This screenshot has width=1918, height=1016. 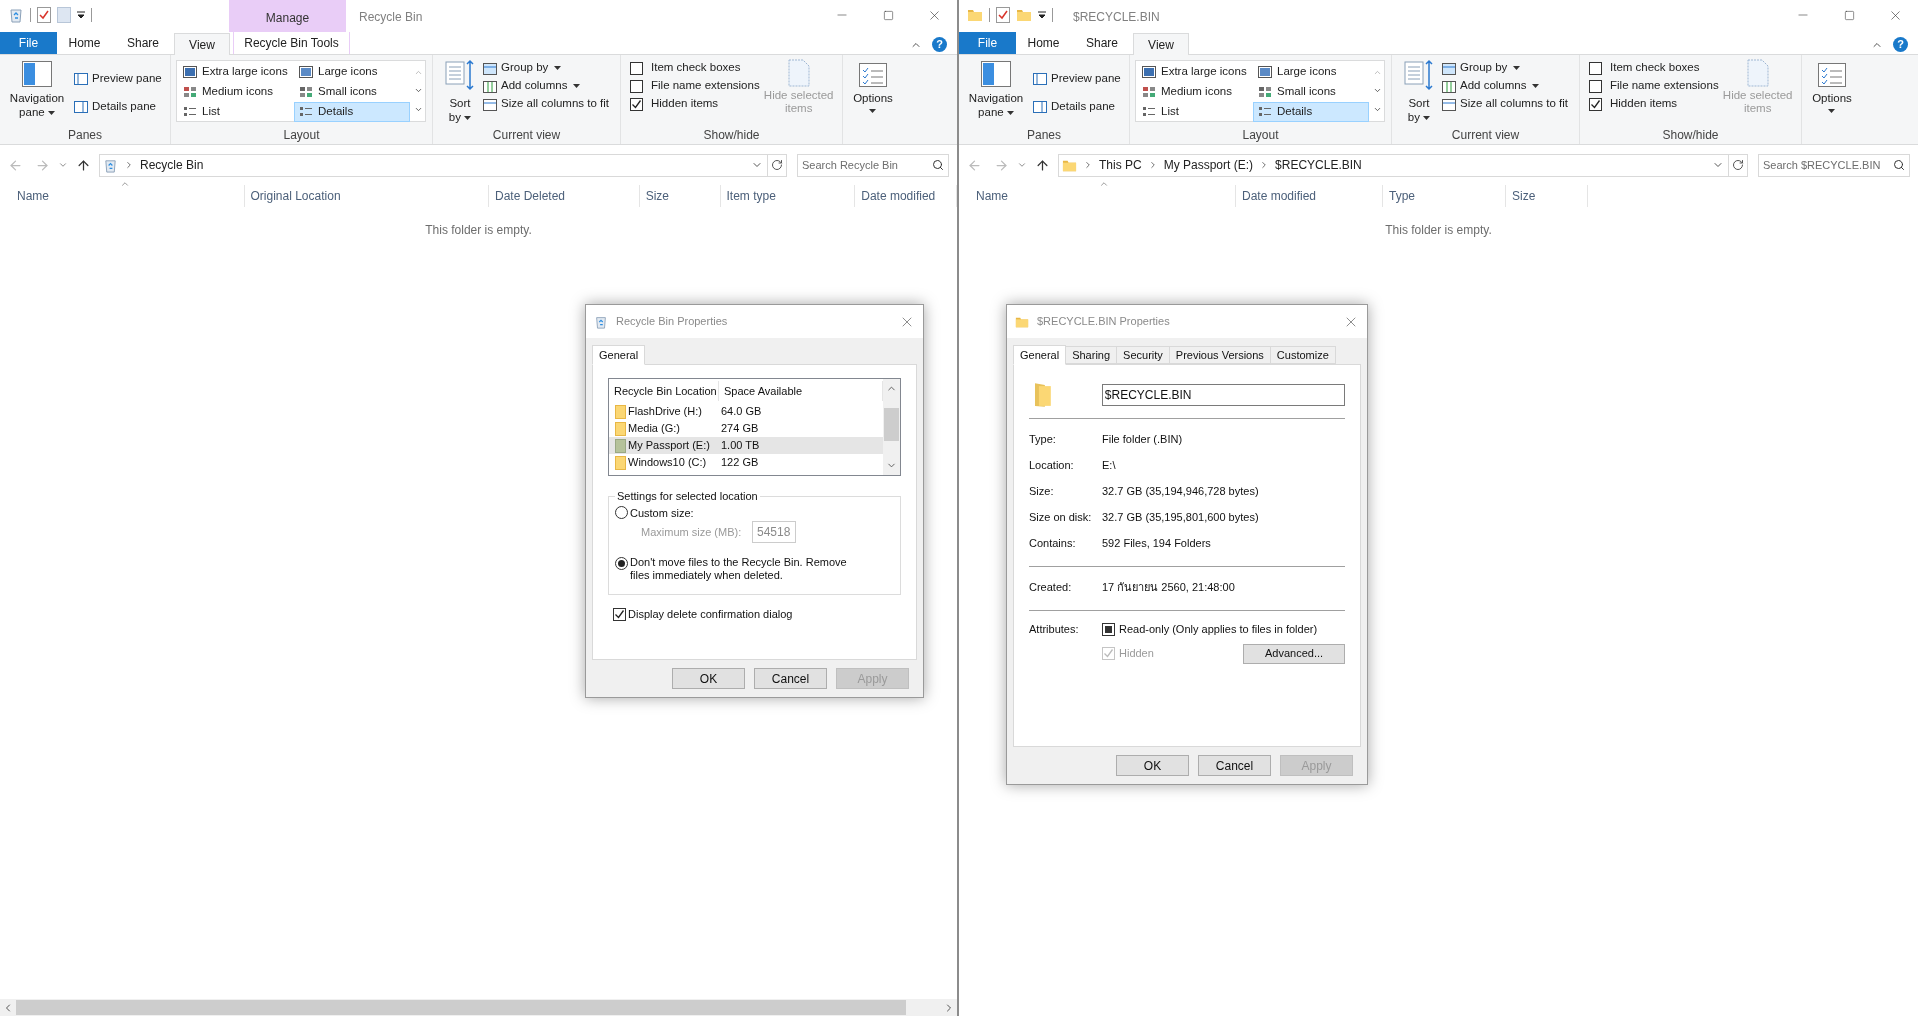 What do you see at coordinates (1318, 165) in the screenshot?
I see `breadcrumb: $RECYCLE.BIN` at bounding box center [1318, 165].